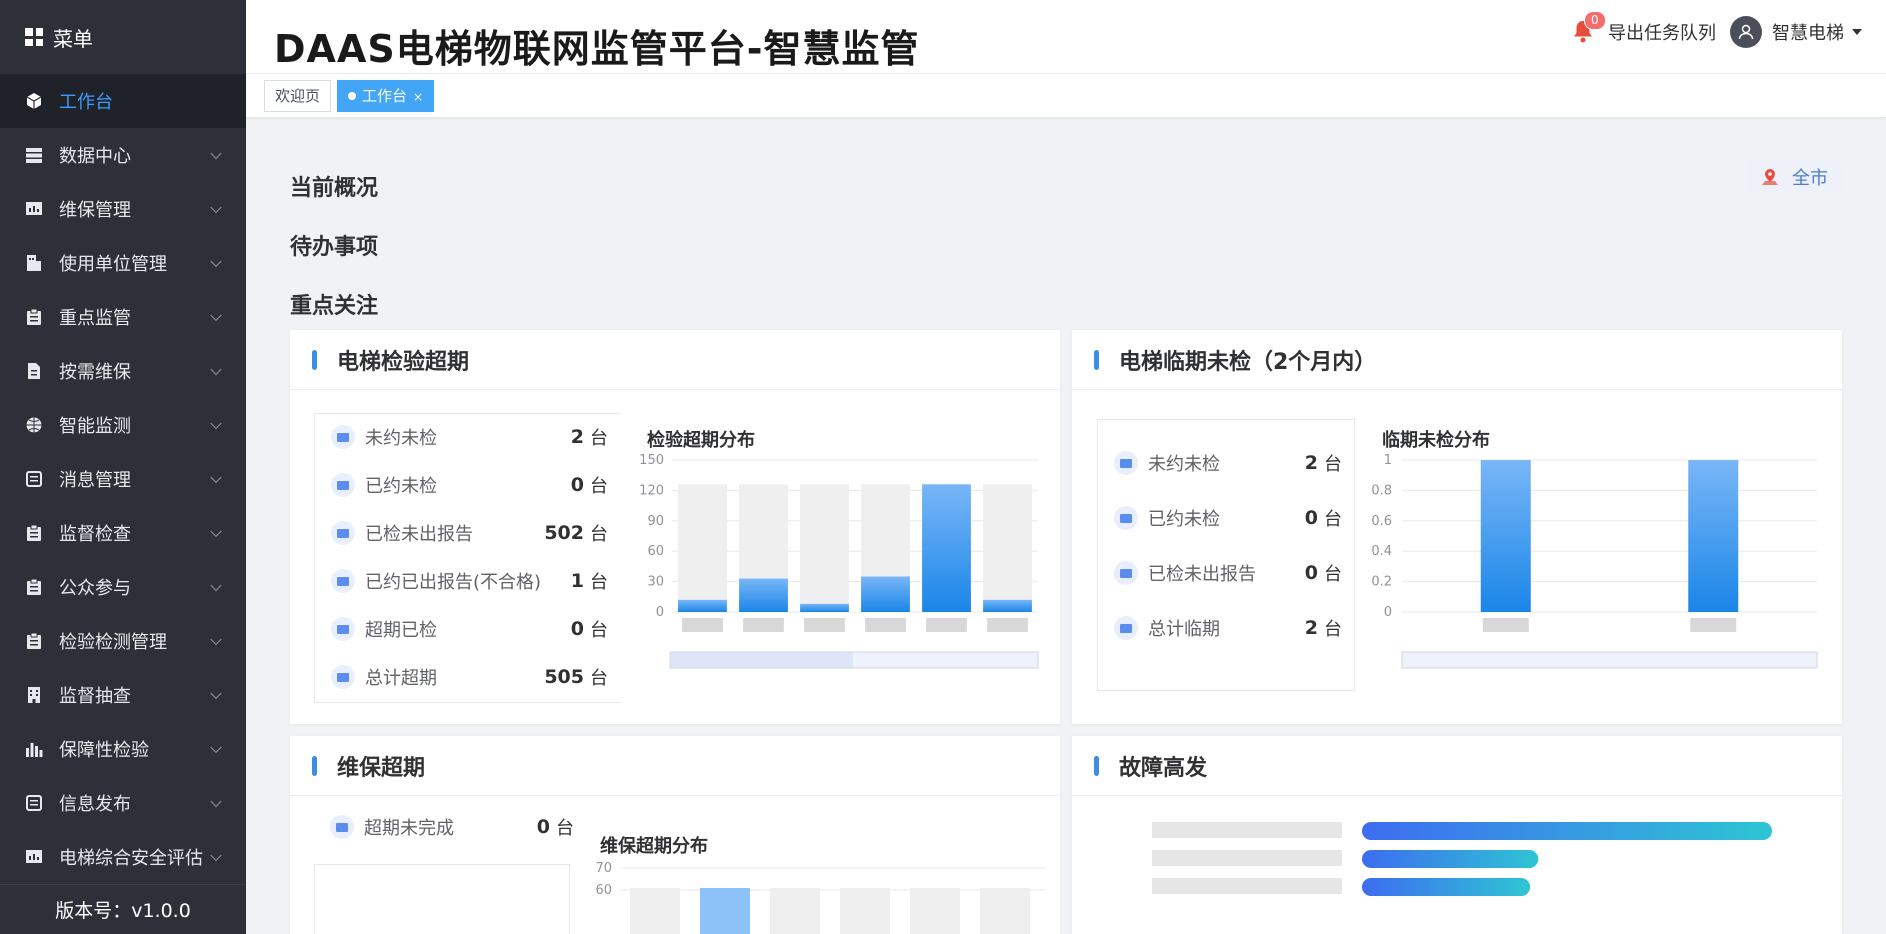 The width and height of the screenshot is (1886, 934). What do you see at coordinates (1228, 628) in the screenshot?
I see `stat-row: 总计临期 2 台` at bounding box center [1228, 628].